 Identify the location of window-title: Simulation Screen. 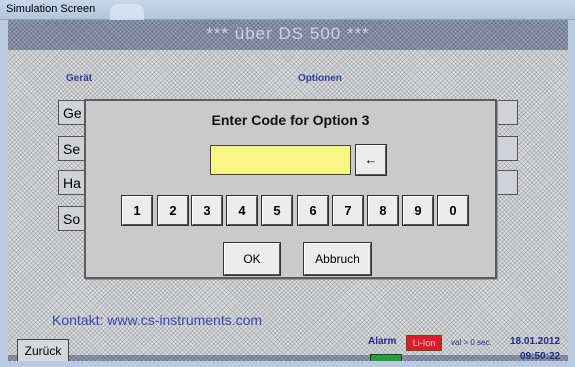
(51, 9).